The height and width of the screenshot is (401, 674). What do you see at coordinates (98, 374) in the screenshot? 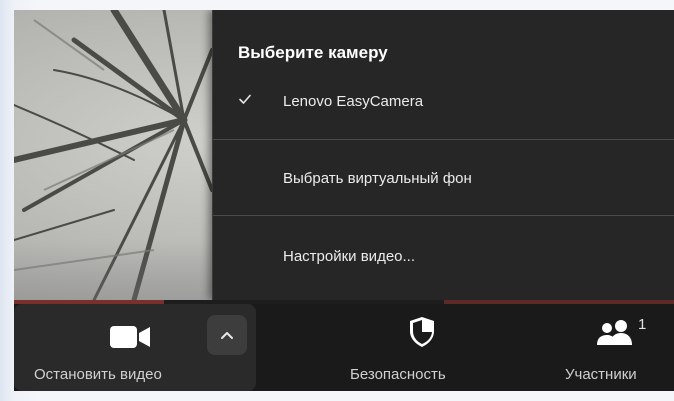
I see `stop-video-label: Остановить видео` at bounding box center [98, 374].